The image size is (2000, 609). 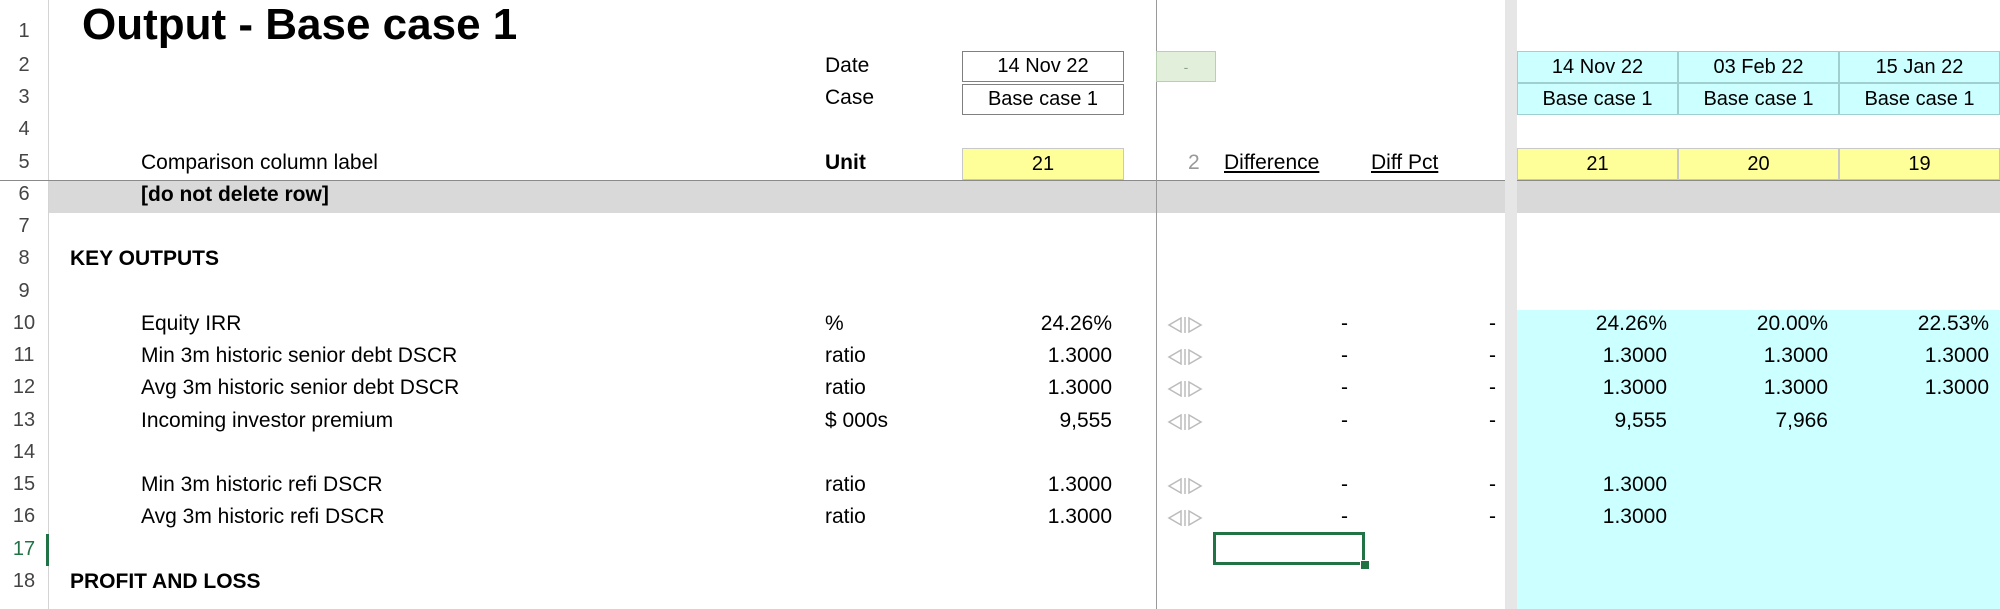 What do you see at coordinates (24, 323) in the screenshot?
I see `row-number: 10` at bounding box center [24, 323].